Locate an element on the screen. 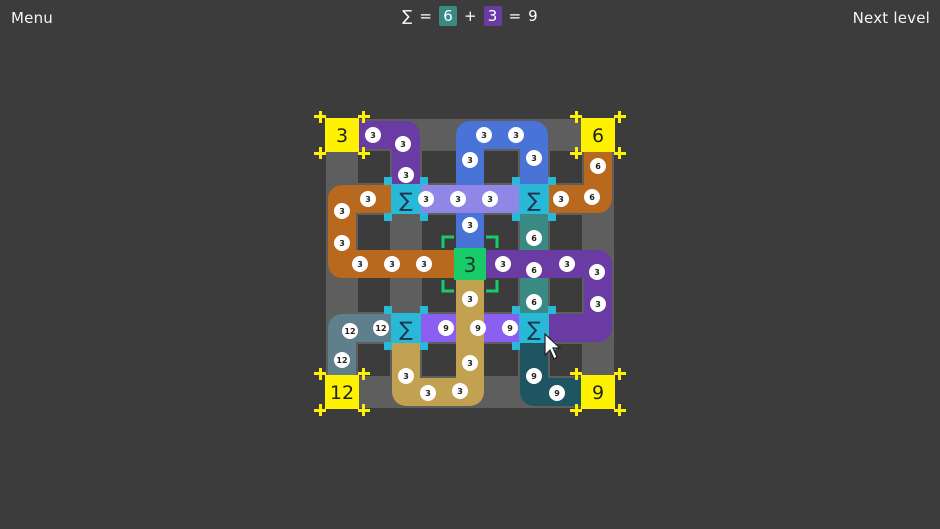  corner-value: 9 is located at coordinates (598, 393).